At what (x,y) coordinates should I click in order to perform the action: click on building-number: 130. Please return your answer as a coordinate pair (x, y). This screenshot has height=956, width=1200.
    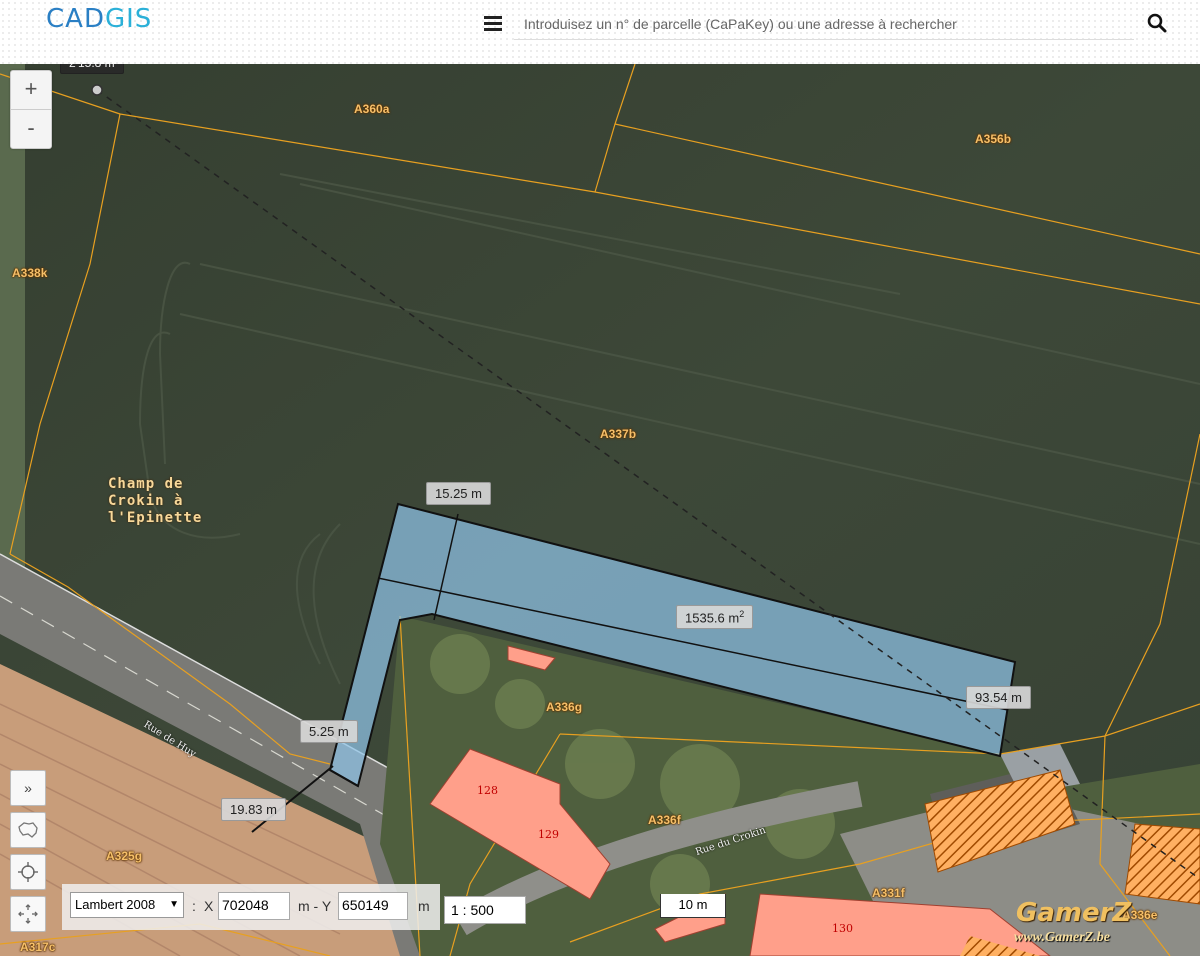
    Looking at the image, I should click on (842, 928).